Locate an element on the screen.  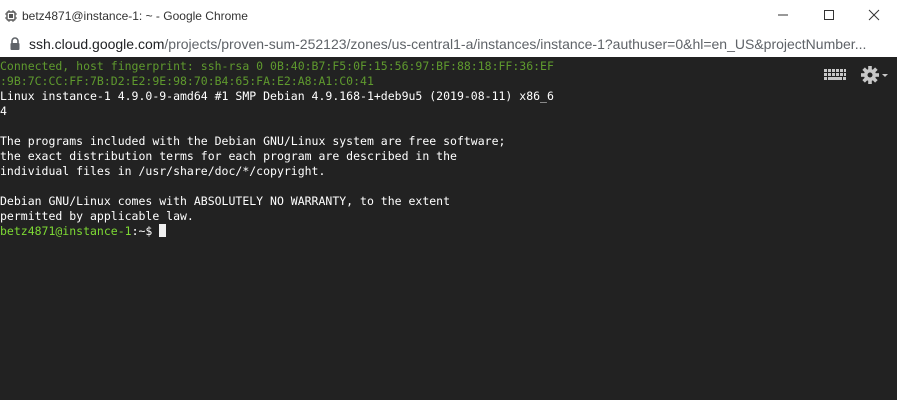
window-title: betz4871@instance-1: ~ - Google Chrome is located at coordinates (135, 16).